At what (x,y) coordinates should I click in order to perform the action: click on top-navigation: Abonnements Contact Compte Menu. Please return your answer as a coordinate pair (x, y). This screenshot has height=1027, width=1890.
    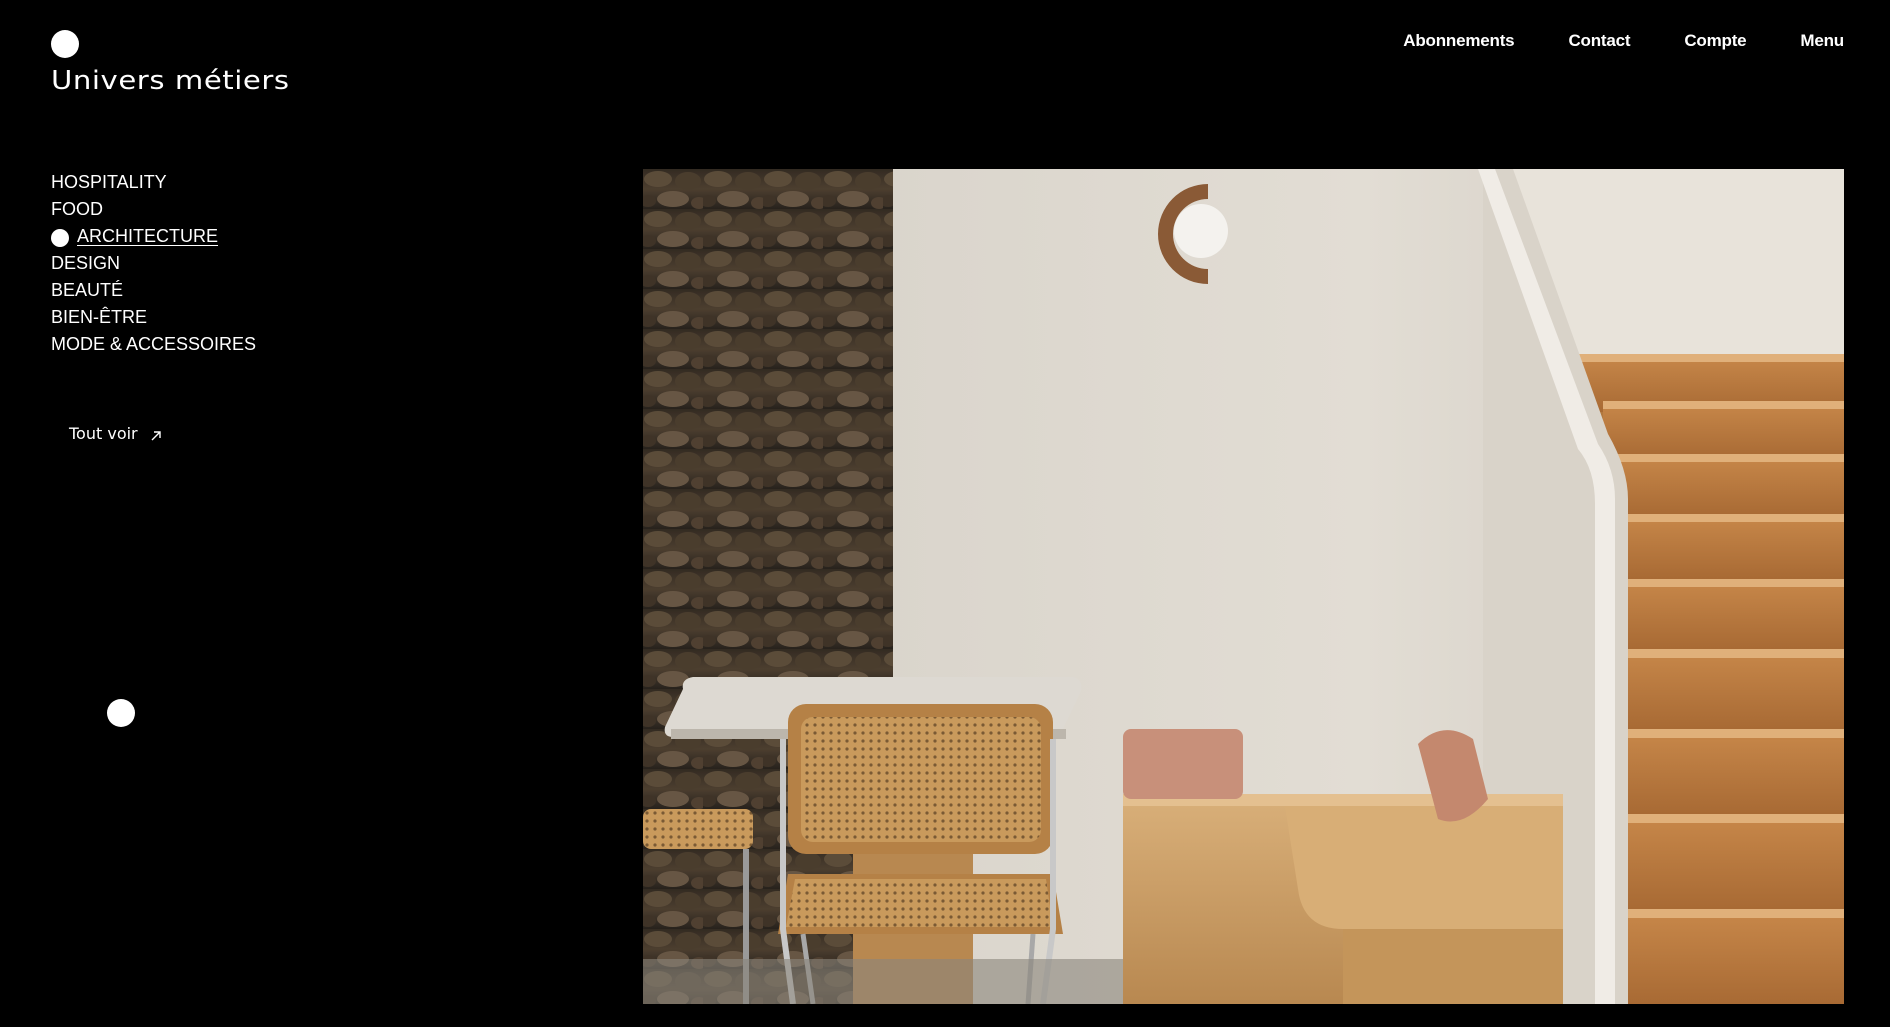
    Looking at the image, I should click on (1623, 41).